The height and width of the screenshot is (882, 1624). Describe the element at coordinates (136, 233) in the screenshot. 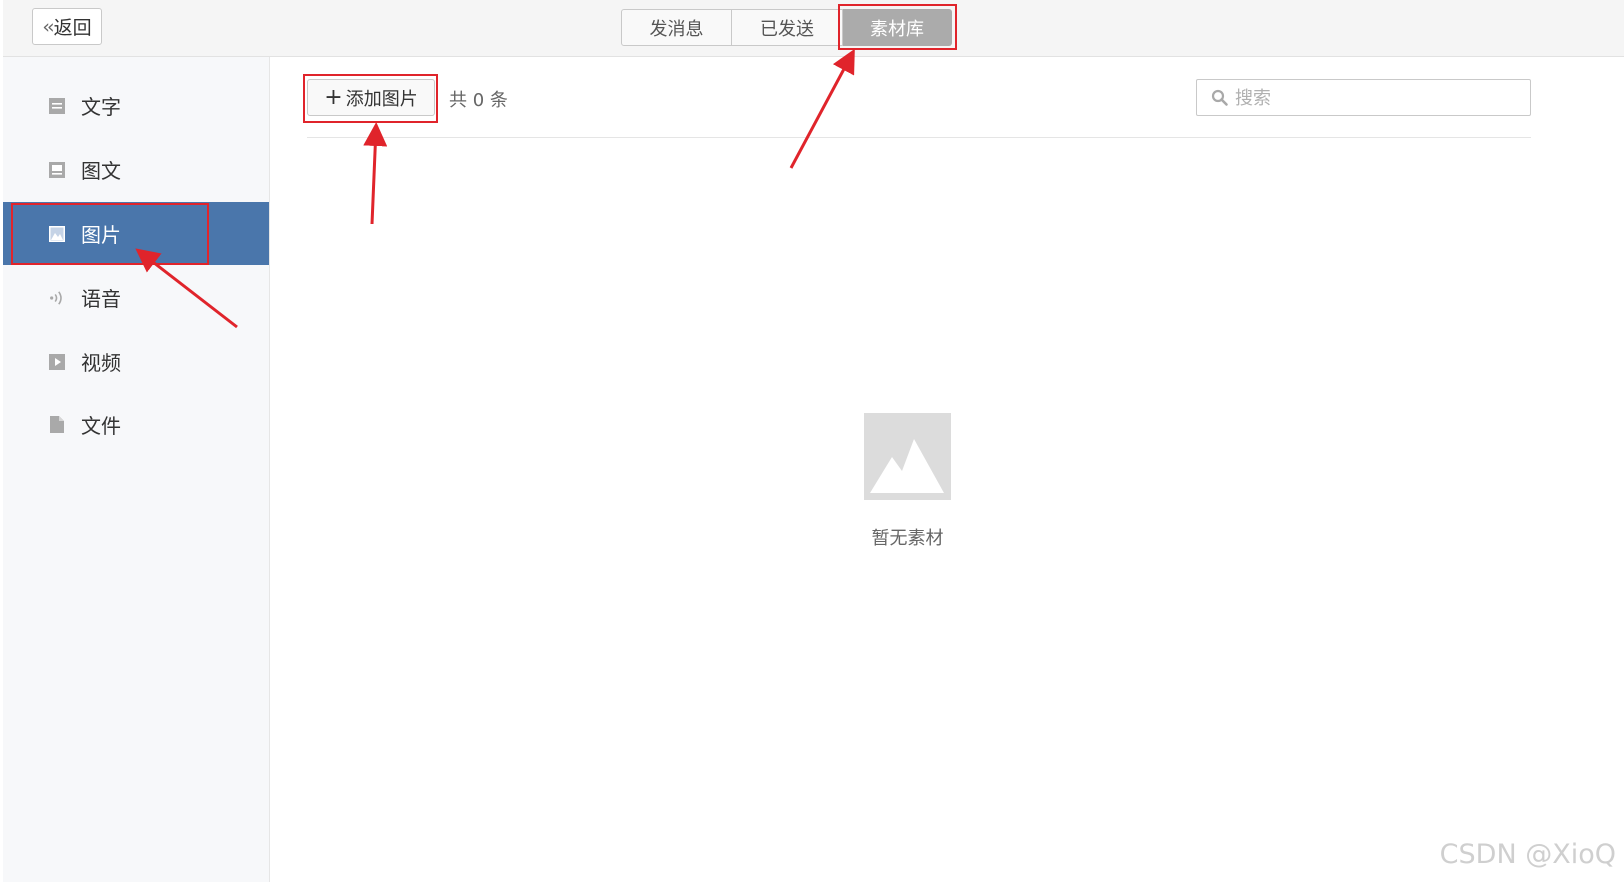

I see `sidebar-item-image: 图片` at that location.